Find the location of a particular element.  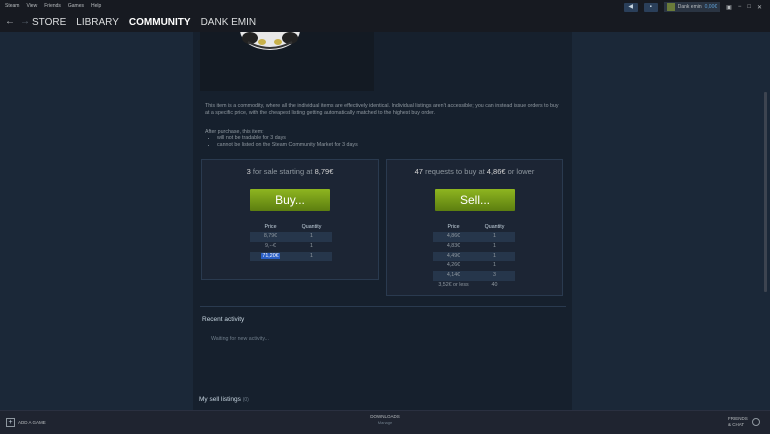

row-price: 9,--€ is located at coordinates (270, 245).